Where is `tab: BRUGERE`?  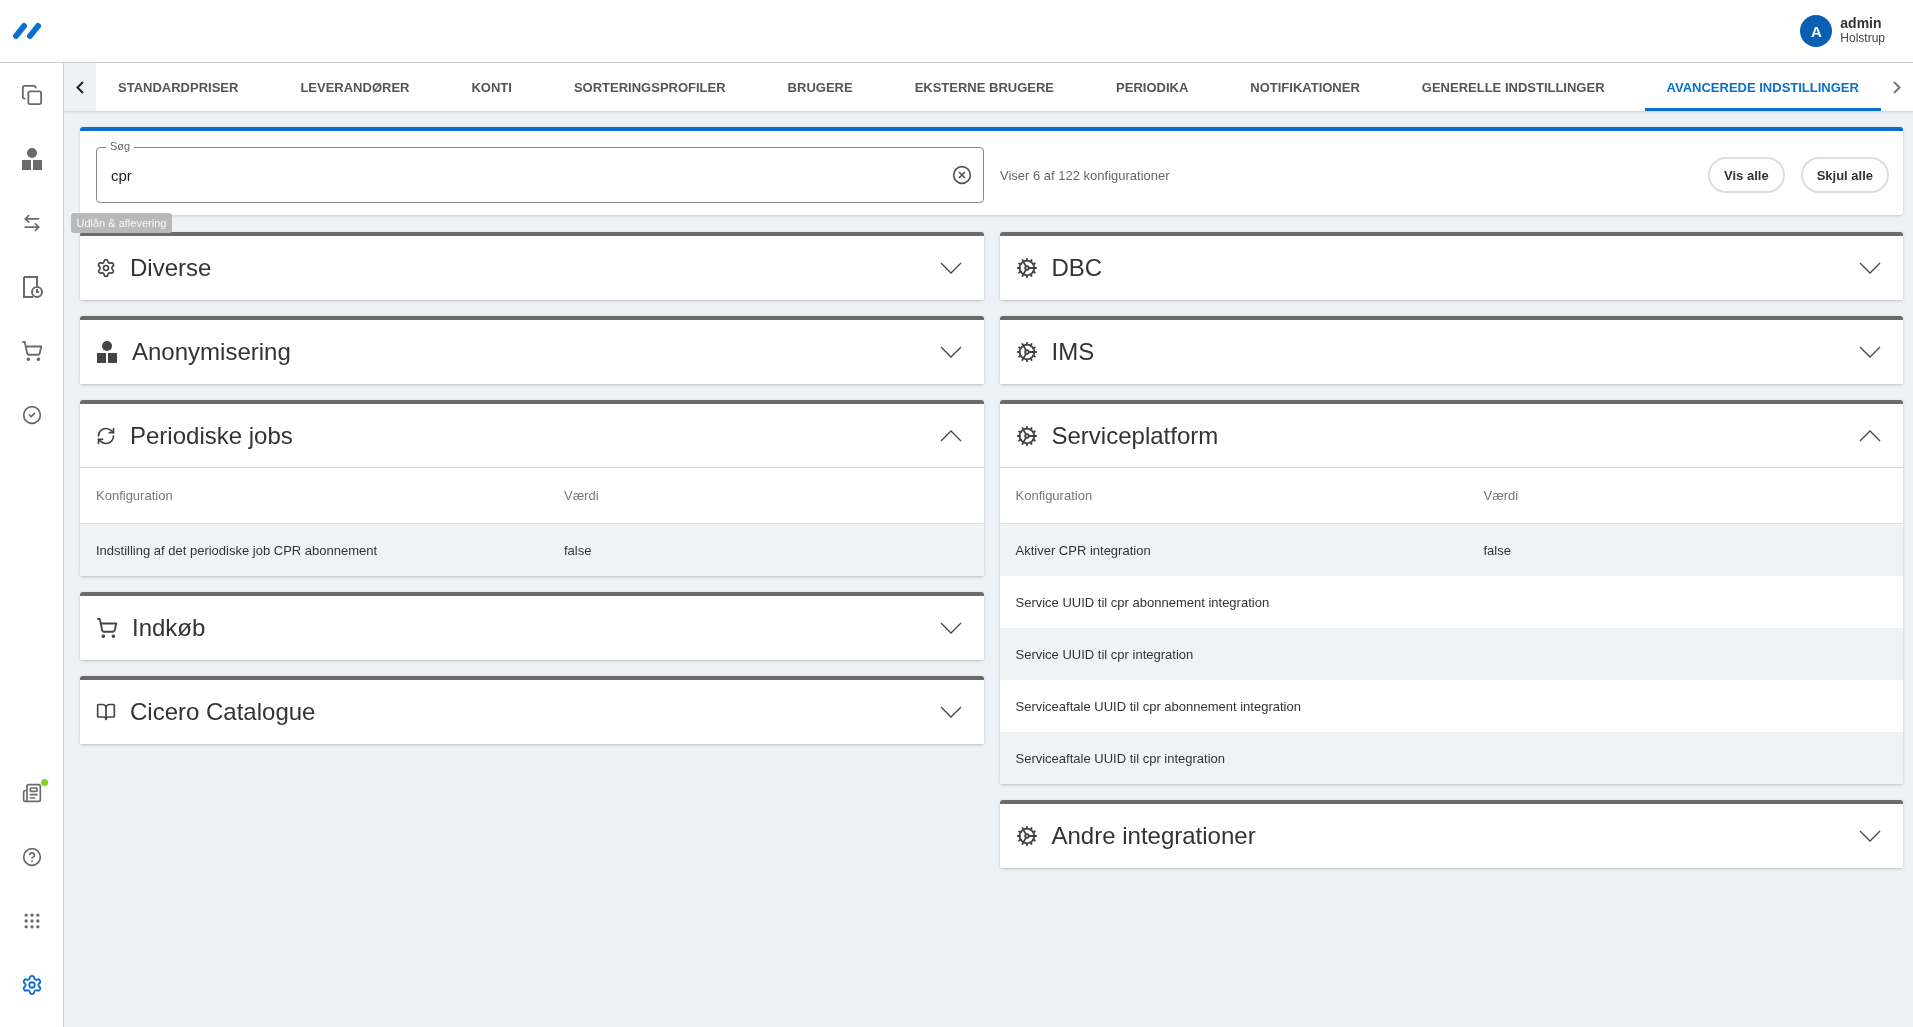 tab: BRUGERE is located at coordinates (820, 87).